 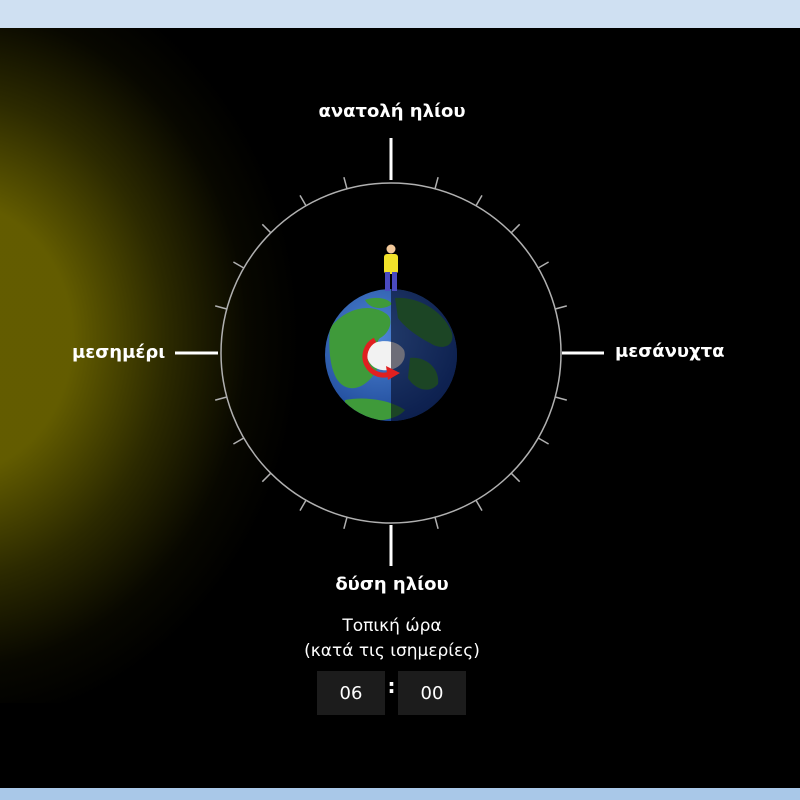 I want to click on minutes-input: 00, so click(x=432, y=693).